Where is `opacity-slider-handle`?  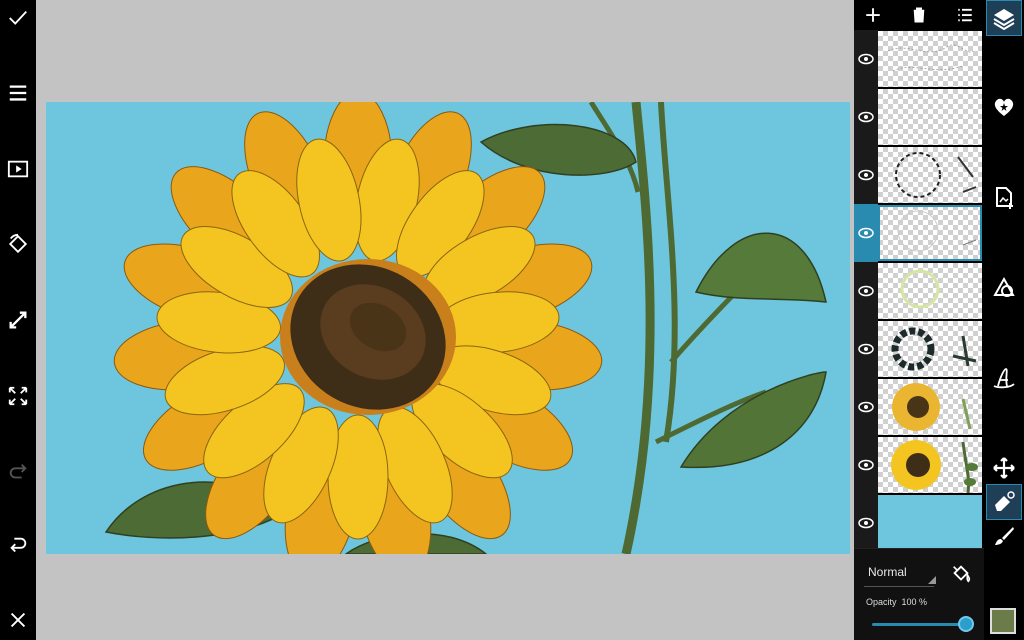 opacity-slider-handle is located at coordinates (966, 624).